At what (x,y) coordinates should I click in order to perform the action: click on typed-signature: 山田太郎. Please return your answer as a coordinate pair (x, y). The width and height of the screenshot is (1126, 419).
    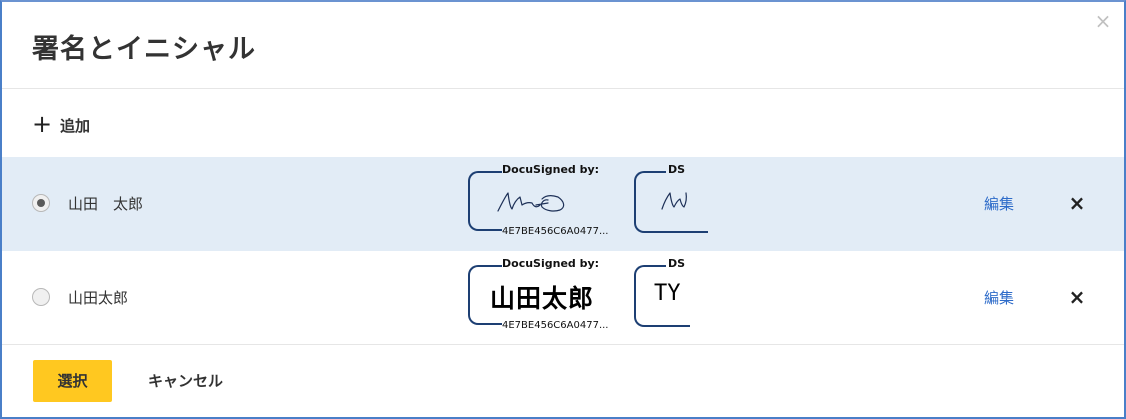
    Looking at the image, I should click on (542, 298).